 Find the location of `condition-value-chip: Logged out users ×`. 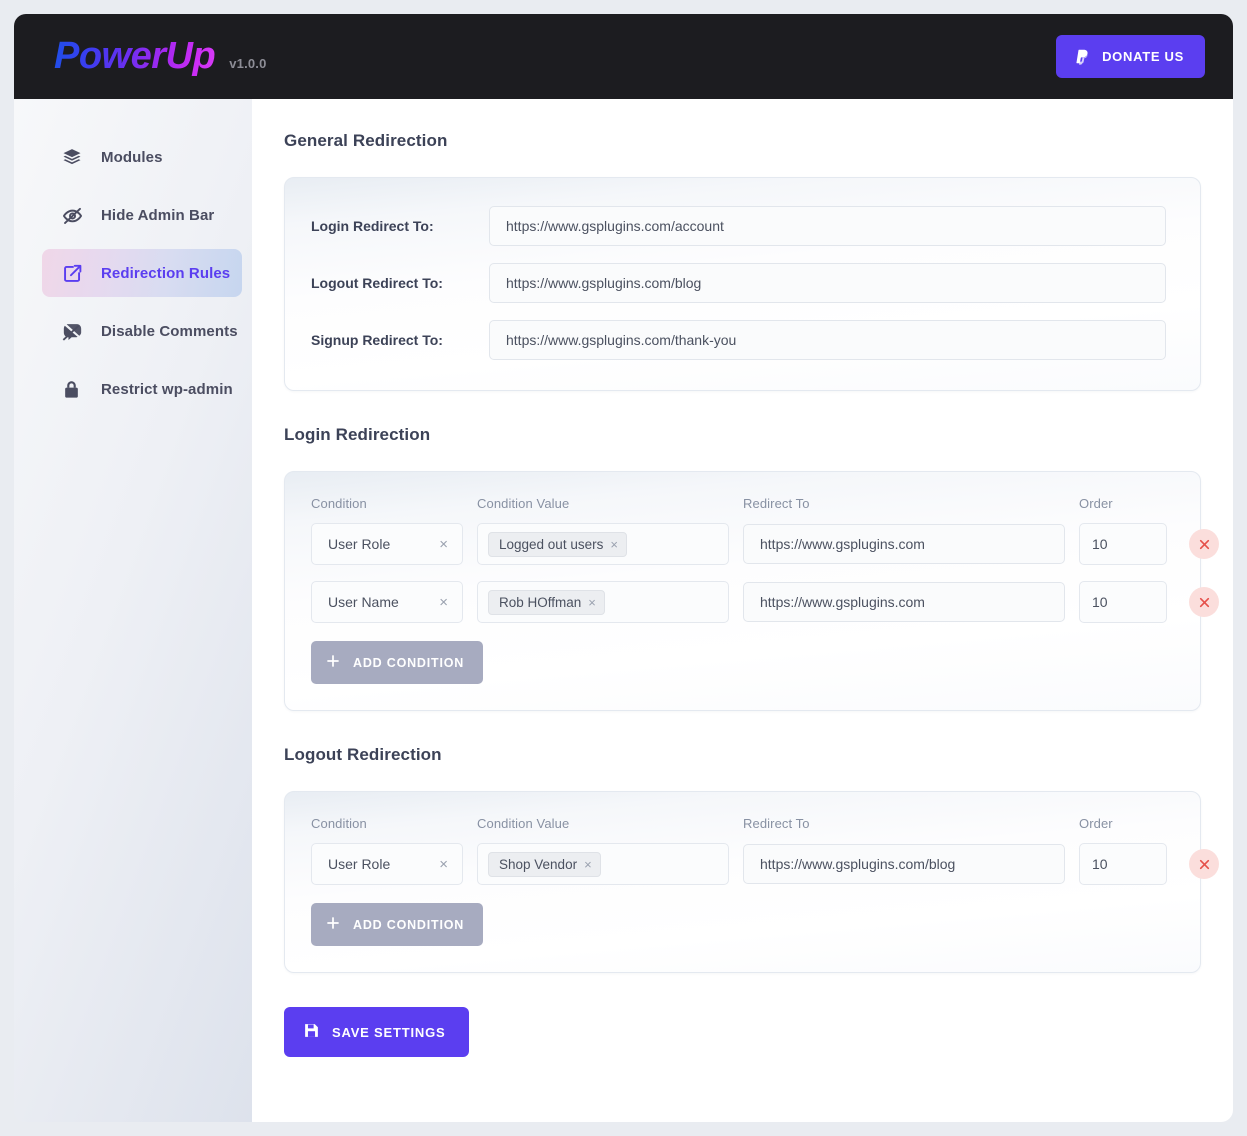

condition-value-chip: Logged out users × is located at coordinates (557, 544).